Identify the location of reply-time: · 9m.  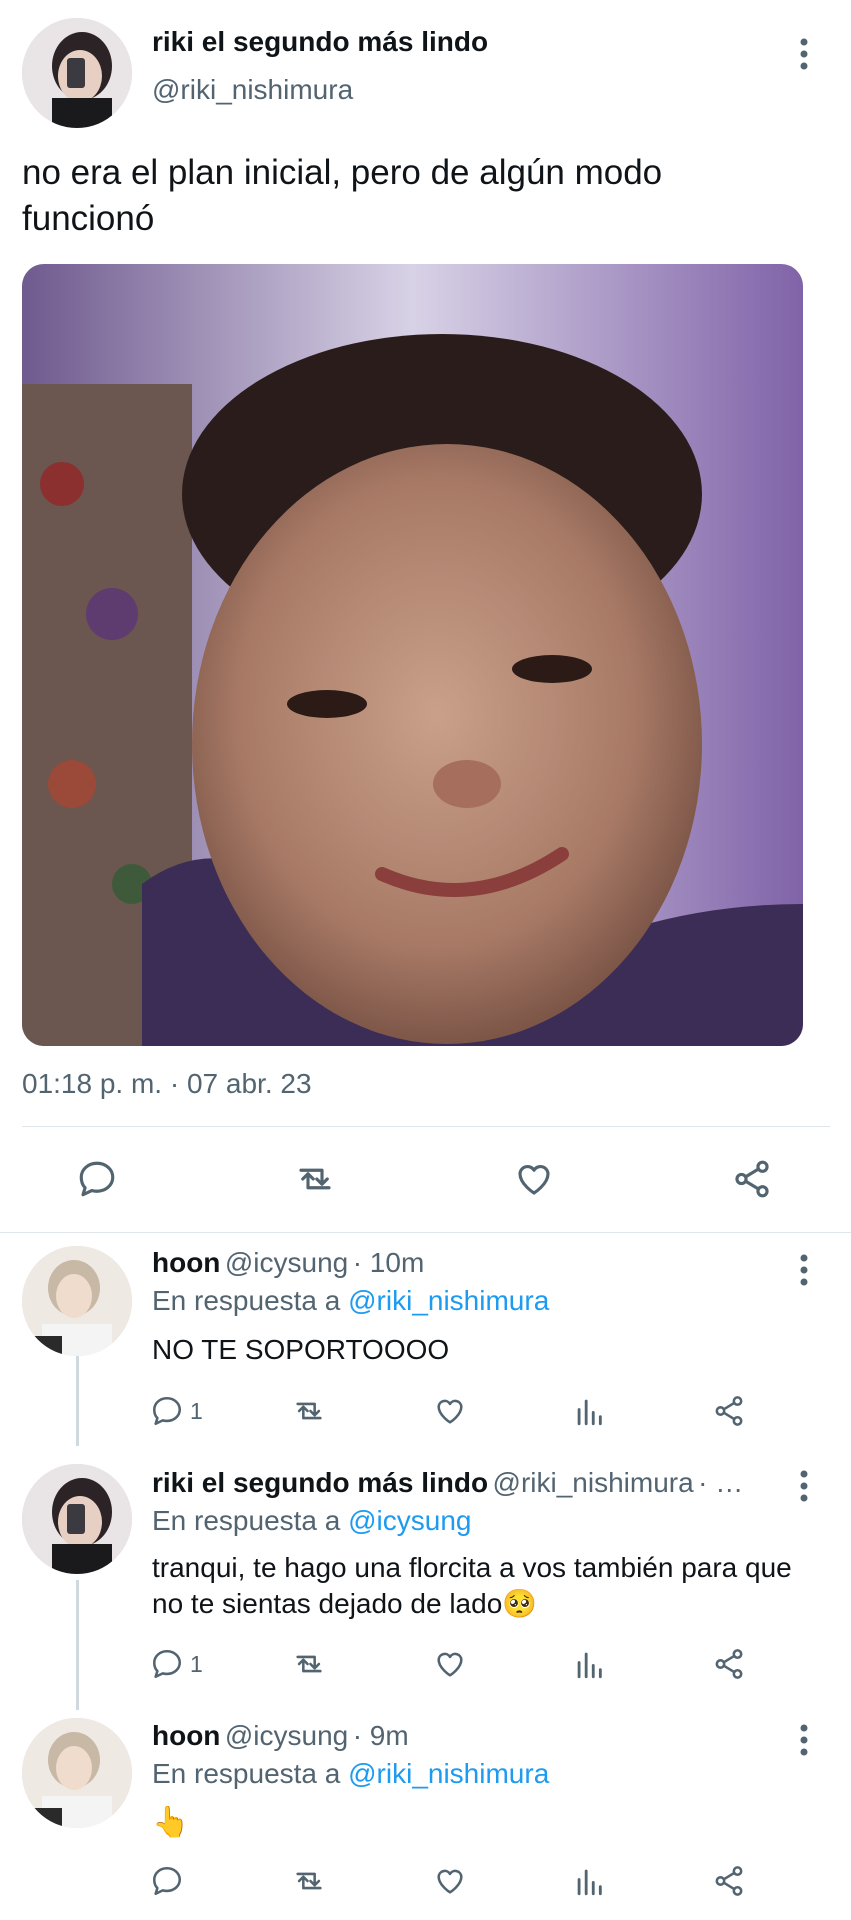
(380, 1735).